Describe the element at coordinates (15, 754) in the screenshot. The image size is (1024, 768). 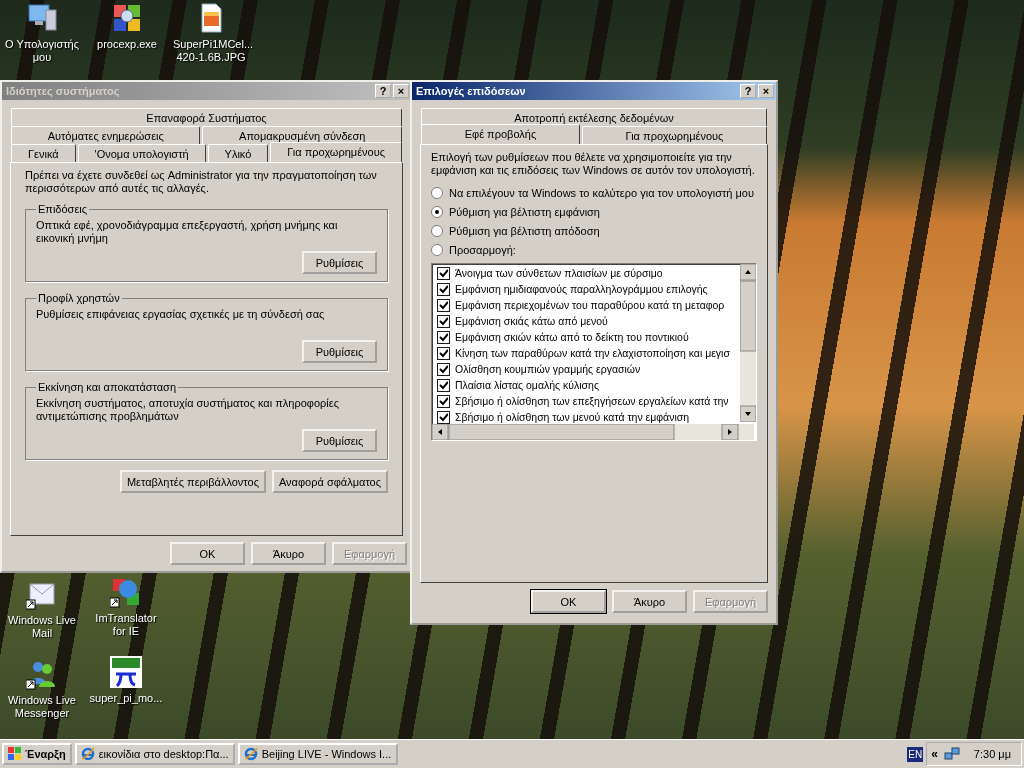
I see `windows-logo-icon` at that location.